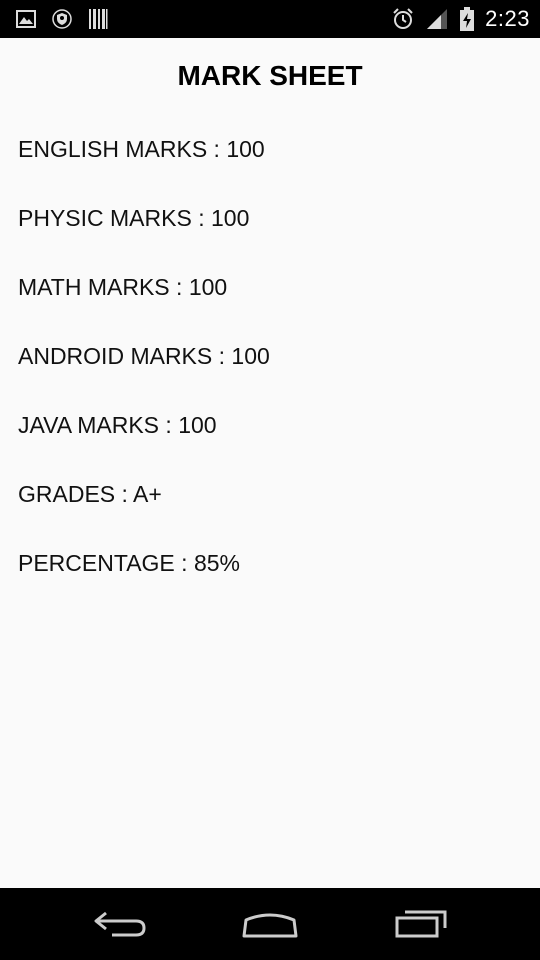 The height and width of the screenshot is (960, 540). I want to click on home-icon, so click(270, 926).